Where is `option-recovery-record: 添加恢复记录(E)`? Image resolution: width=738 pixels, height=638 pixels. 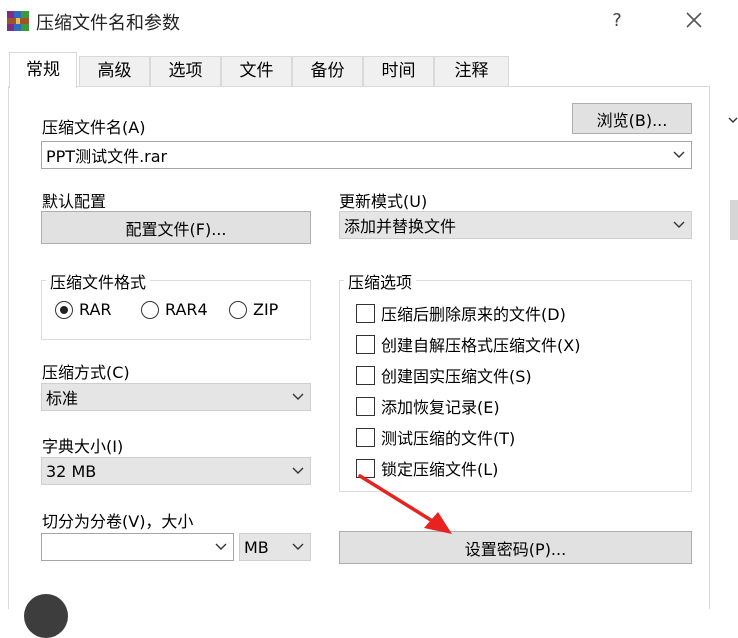 option-recovery-record: 添加恢复记录(E) is located at coordinates (428, 406).